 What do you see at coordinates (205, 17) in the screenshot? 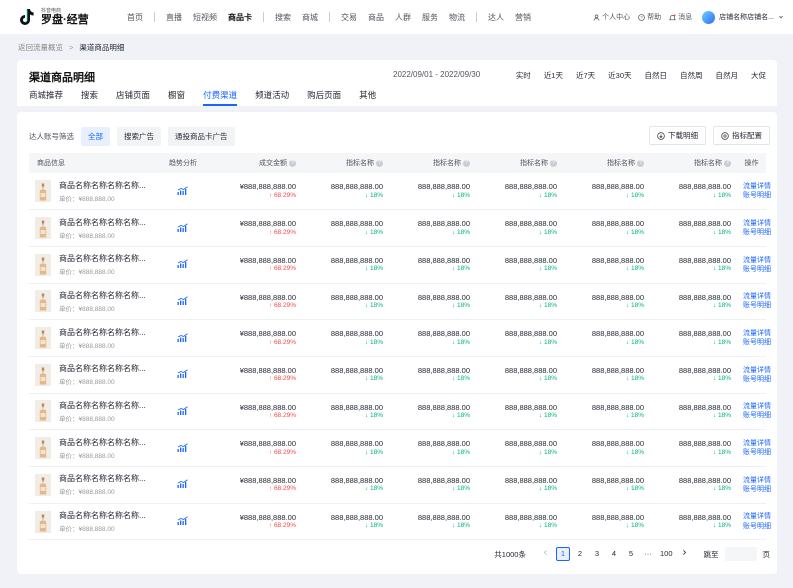
I see `nav-item-group2-1: 短视频` at bounding box center [205, 17].